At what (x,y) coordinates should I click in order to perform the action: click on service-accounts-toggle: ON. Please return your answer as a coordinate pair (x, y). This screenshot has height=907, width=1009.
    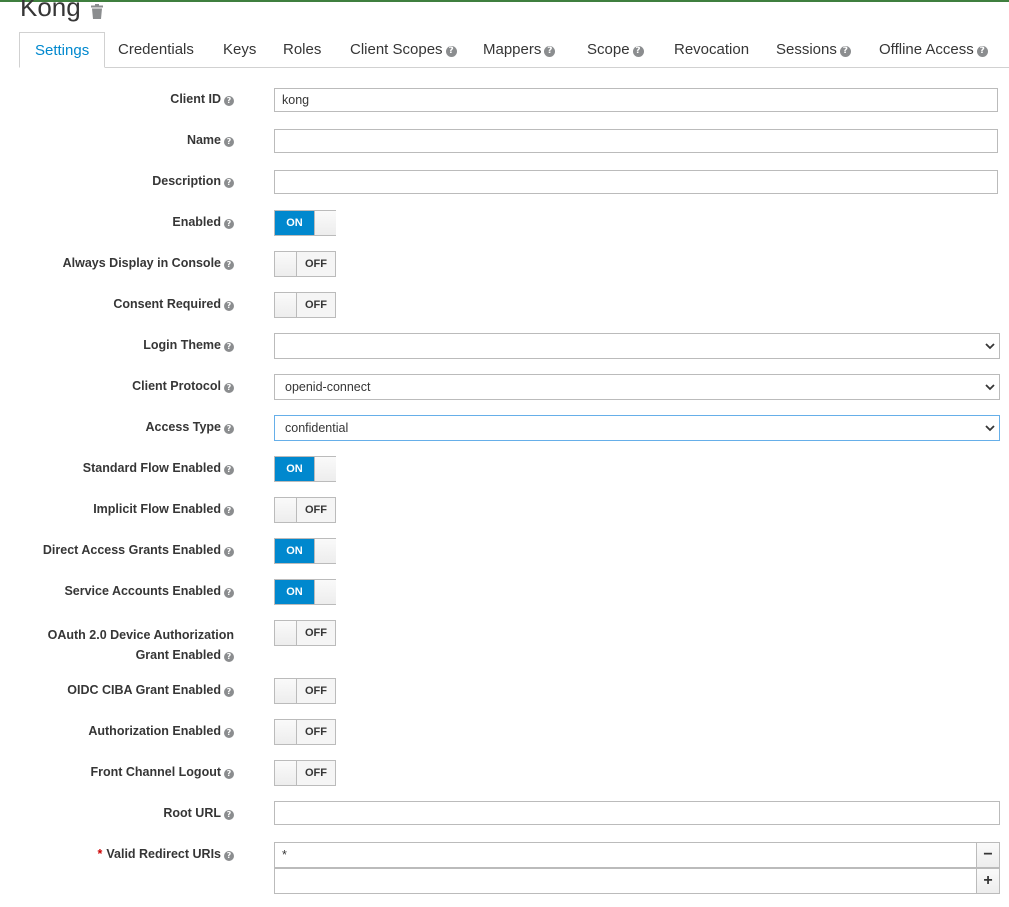
    Looking at the image, I should click on (305, 592).